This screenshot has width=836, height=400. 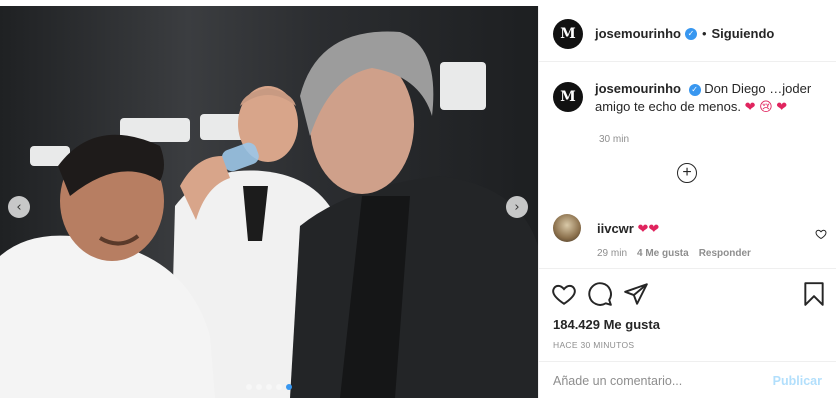 I want to click on comment-meta: 29 min 4 Me gusta Responder, so click(x=674, y=253).